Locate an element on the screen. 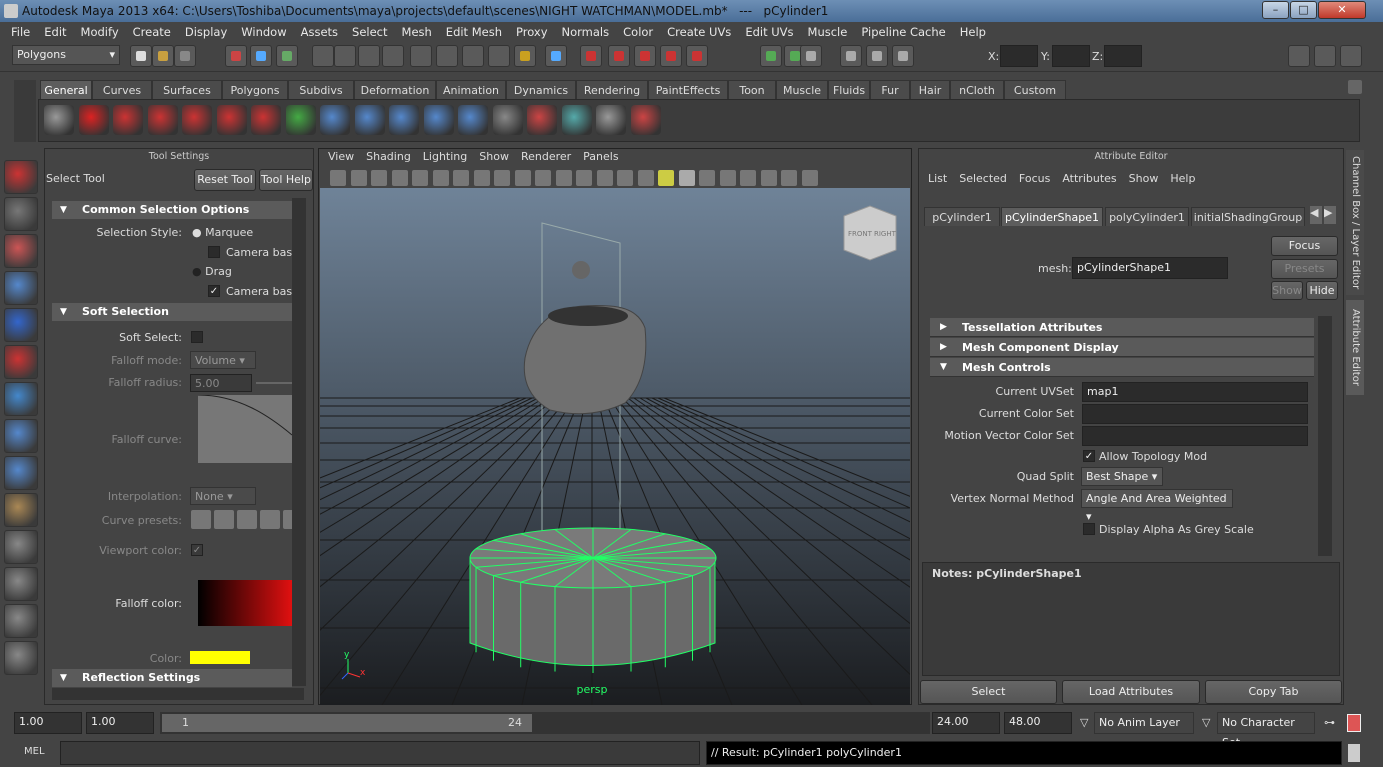 The height and width of the screenshot is (767, 1383). interpolation-dropdown: None ▾ is located at coordinates (223, 496).